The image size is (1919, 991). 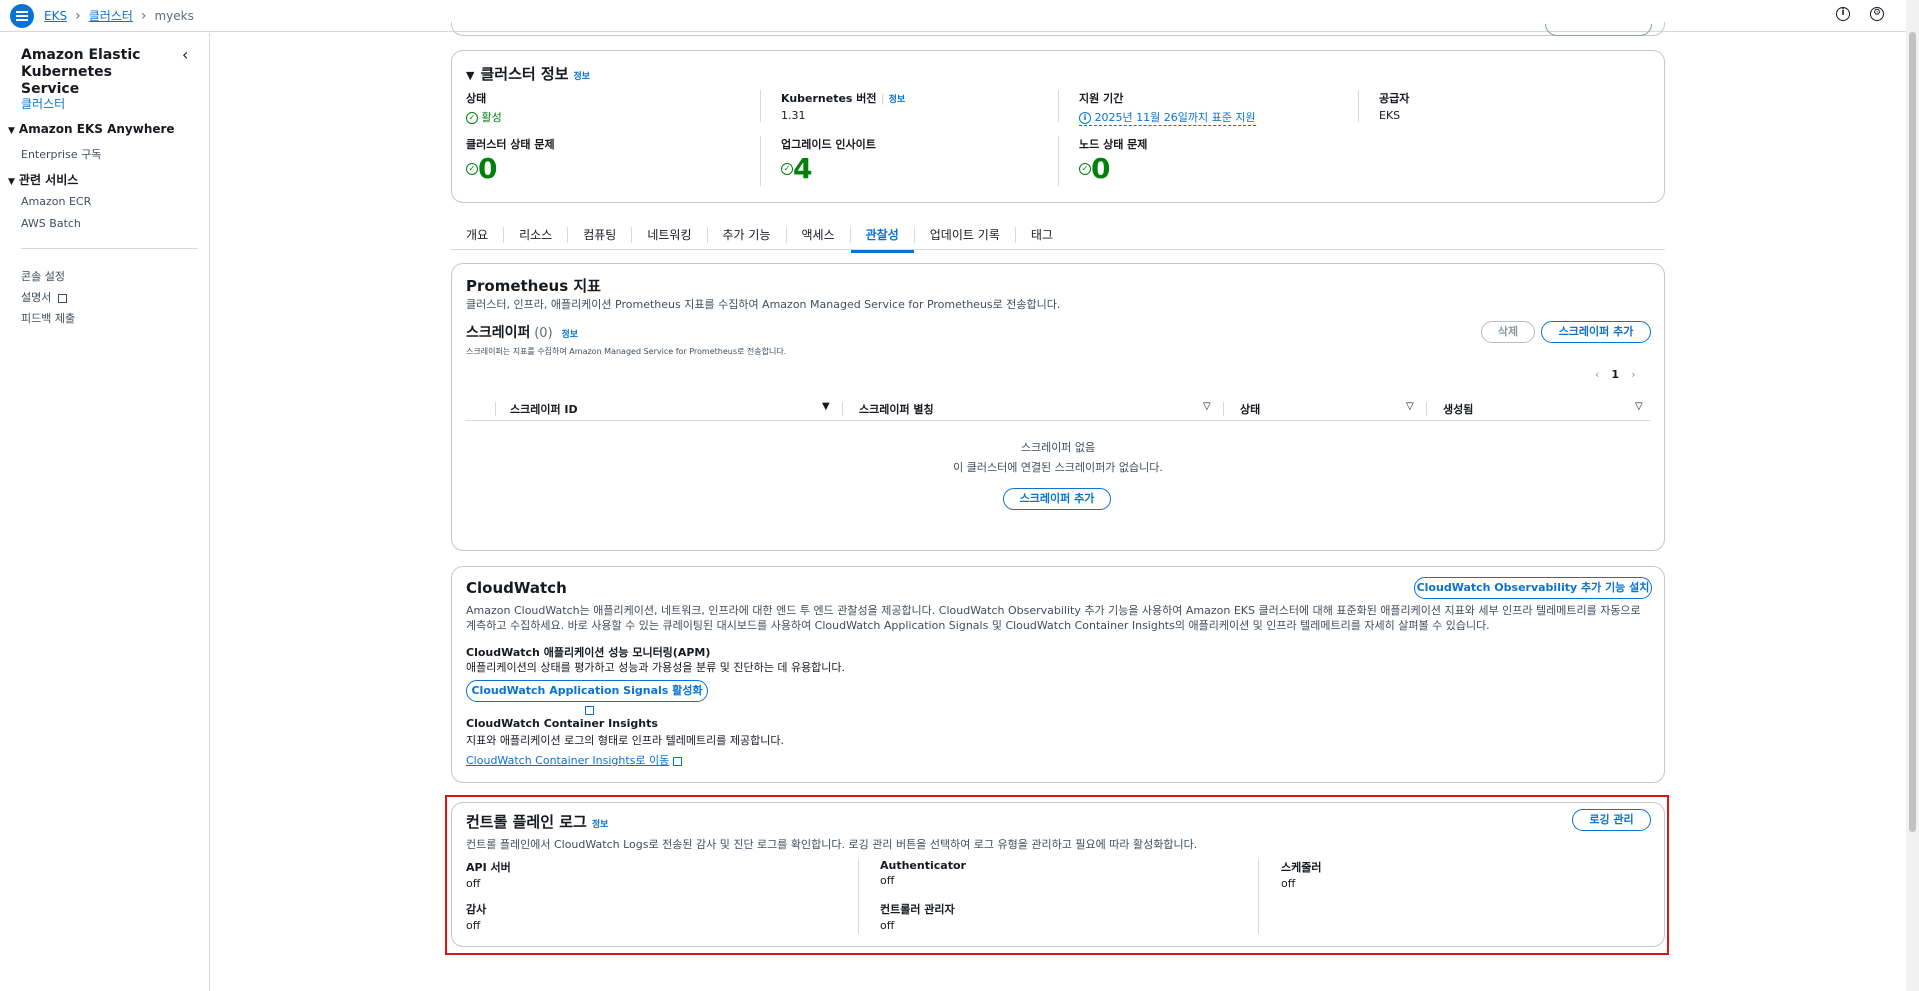 What do you see at coordinates (1598, 30) in the screenshot?
I see `previous-panel-button-edge` at bounding box center [1598, 30].